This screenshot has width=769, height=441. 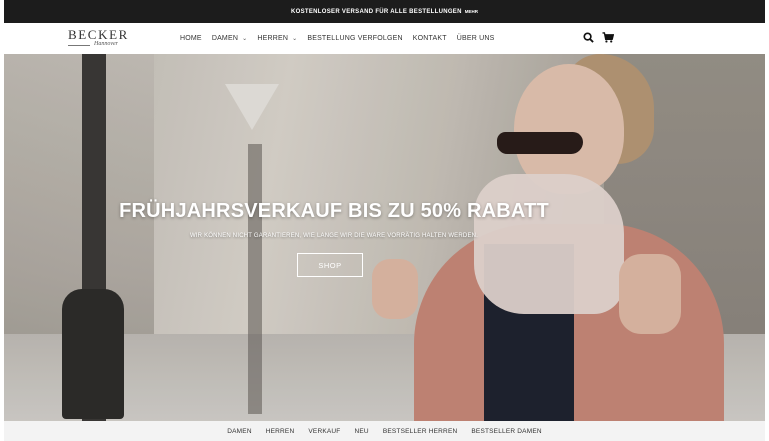 I want to click on logo-divider, so click(x=79, y=45).